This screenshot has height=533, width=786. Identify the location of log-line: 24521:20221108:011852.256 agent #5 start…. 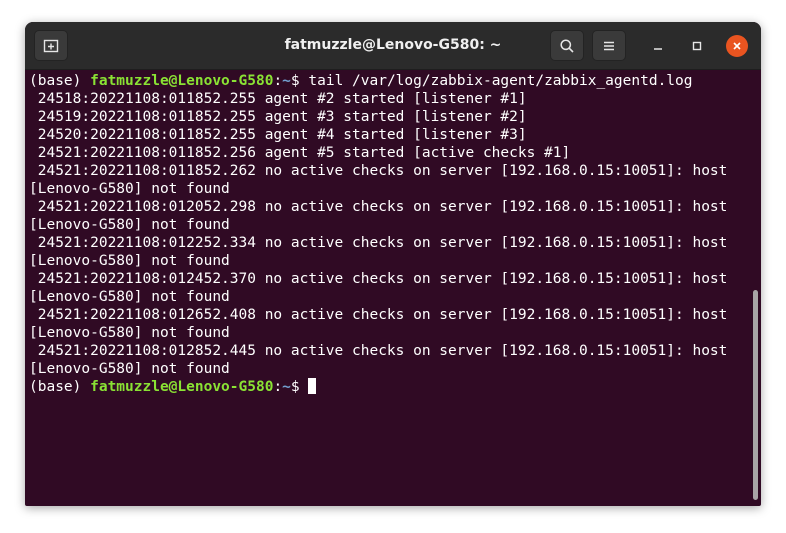
(300, 153).